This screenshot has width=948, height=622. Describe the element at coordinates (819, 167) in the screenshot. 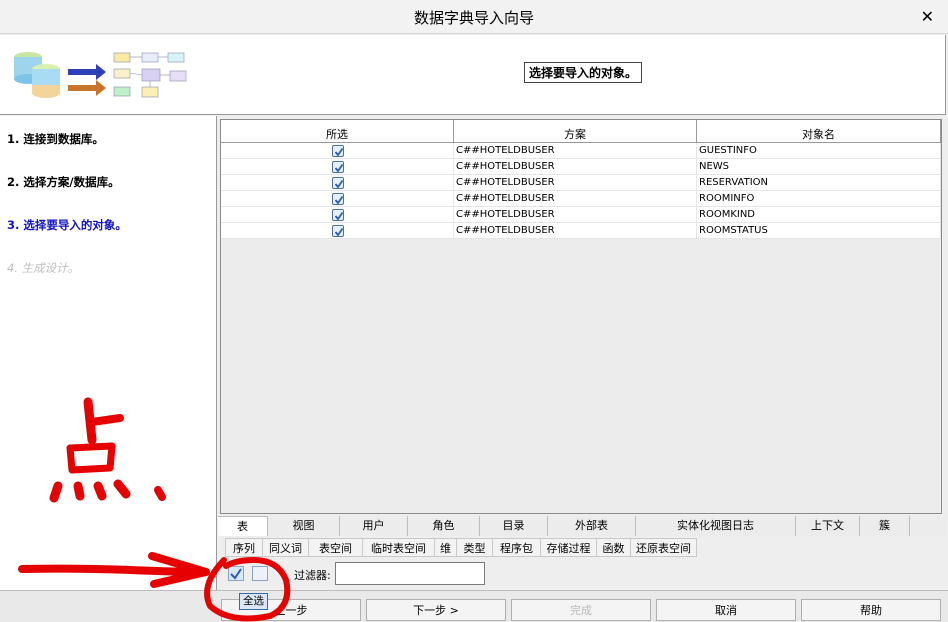

I see `object-name-cell: NEWS` at that location.